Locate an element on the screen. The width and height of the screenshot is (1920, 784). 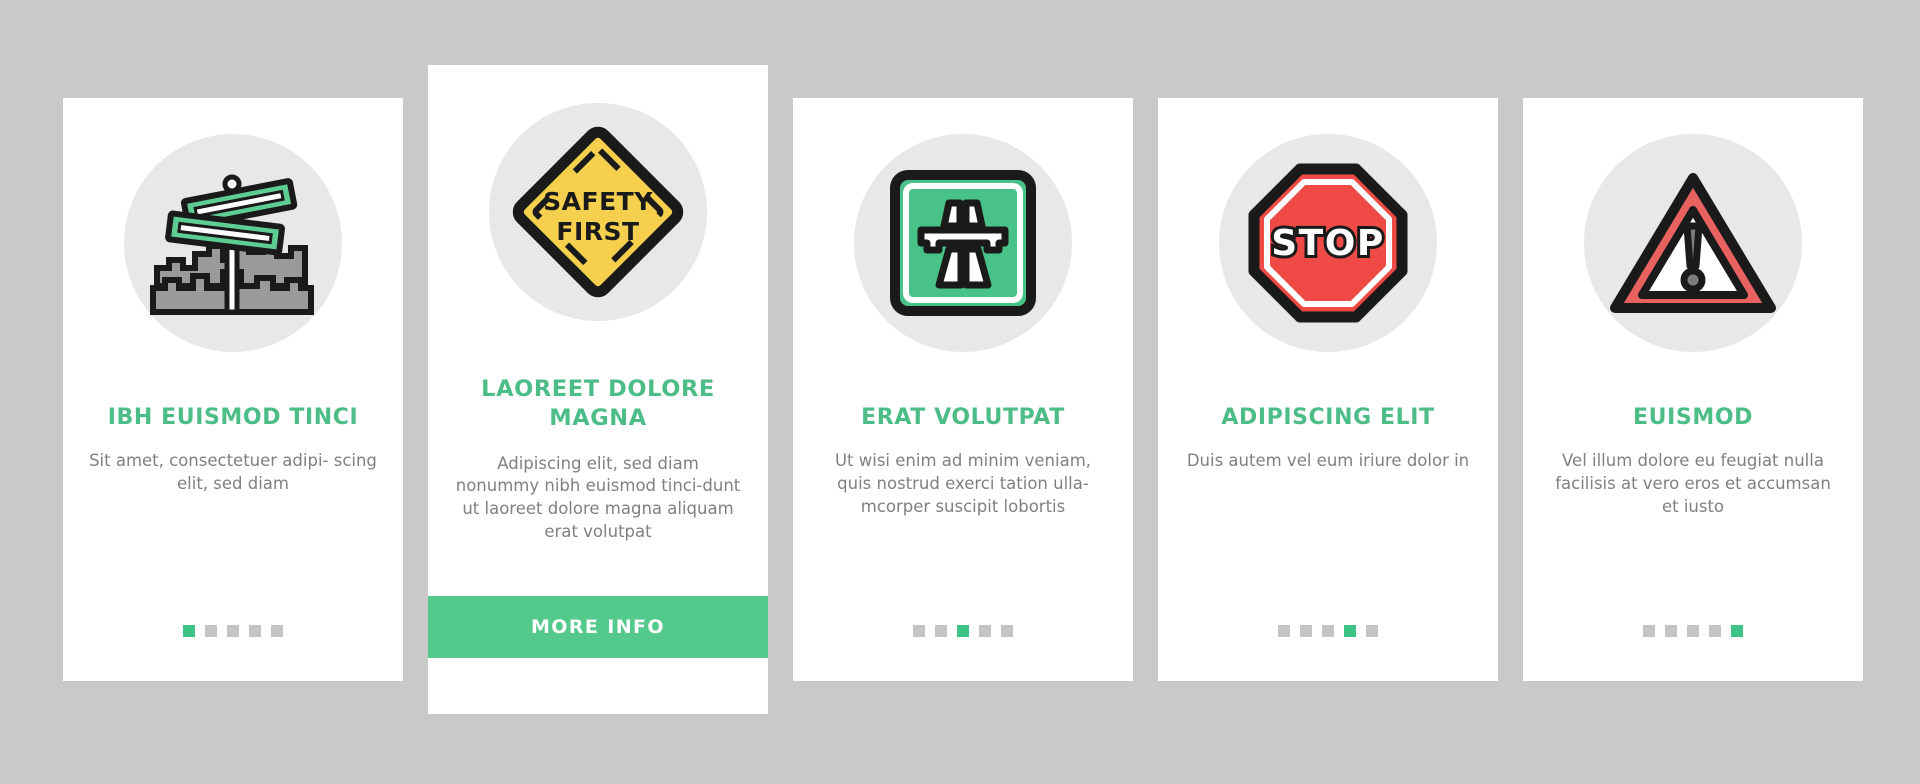
crossroad-street-sign-icon is located at coordinates (233, 243).